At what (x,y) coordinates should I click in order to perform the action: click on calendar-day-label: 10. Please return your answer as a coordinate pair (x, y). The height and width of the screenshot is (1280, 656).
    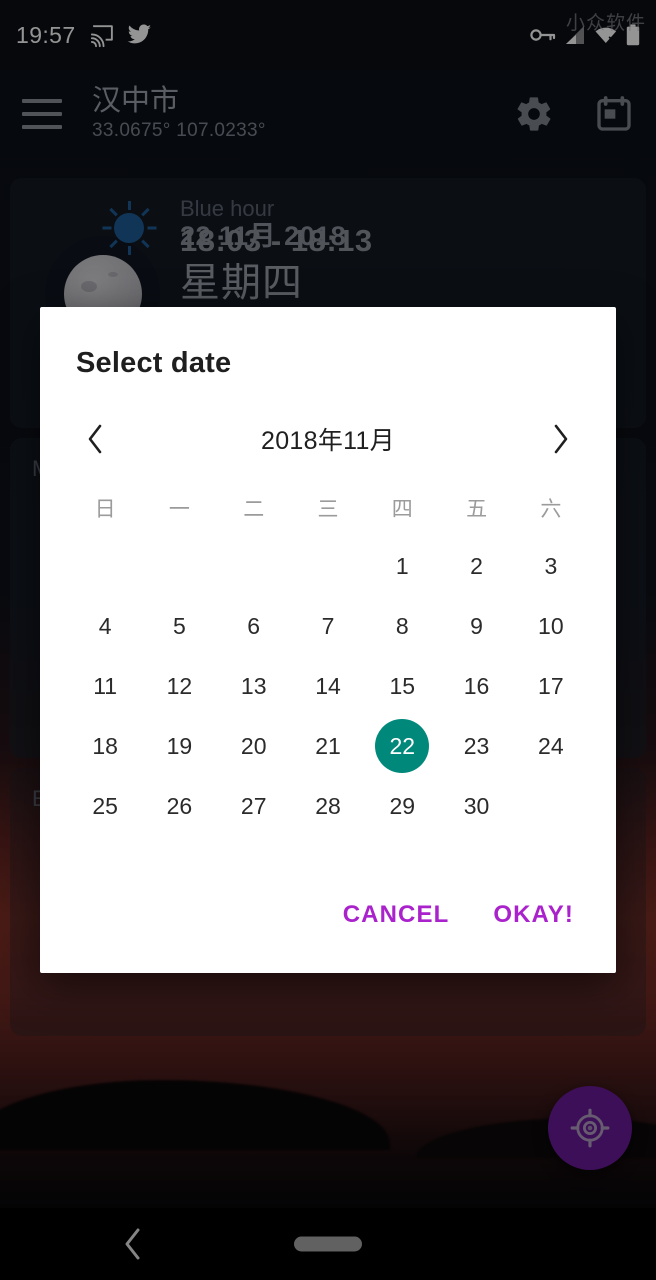
    Looking at the image, I should click on (551, 625).